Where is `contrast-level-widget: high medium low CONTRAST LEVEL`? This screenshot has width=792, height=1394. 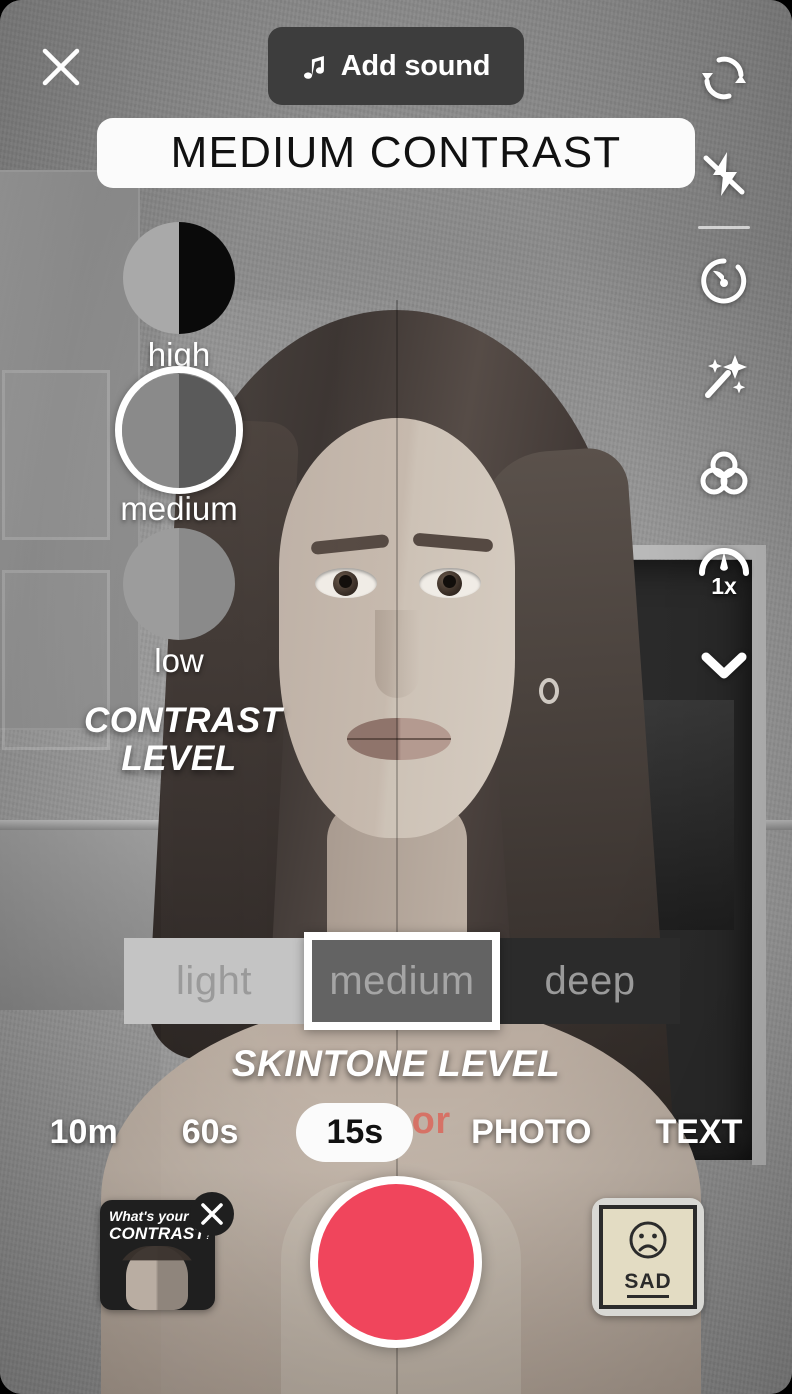 contrast-level-widget: high medium low CONTRAST LEVEL is located at coordinates (183, 500).